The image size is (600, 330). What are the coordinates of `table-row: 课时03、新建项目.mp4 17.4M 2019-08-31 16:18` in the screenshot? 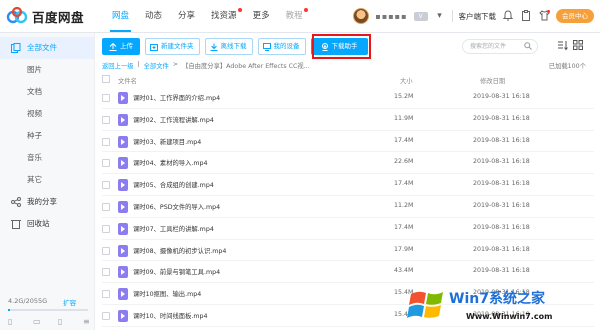 It's located at (348, 142).